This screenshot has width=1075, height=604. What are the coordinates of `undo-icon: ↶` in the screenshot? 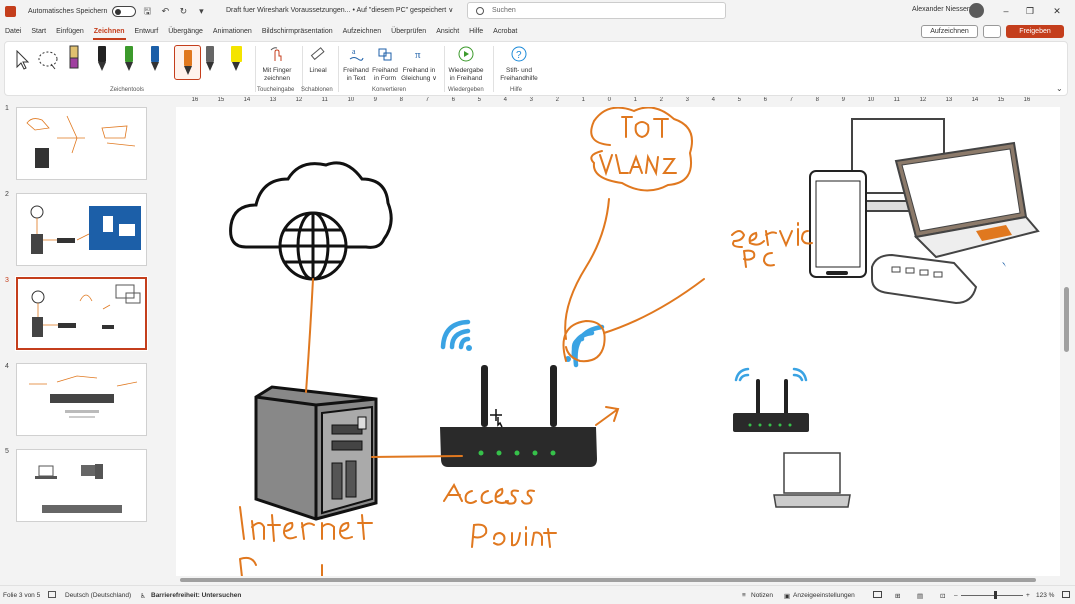 It's located at (165, 11).